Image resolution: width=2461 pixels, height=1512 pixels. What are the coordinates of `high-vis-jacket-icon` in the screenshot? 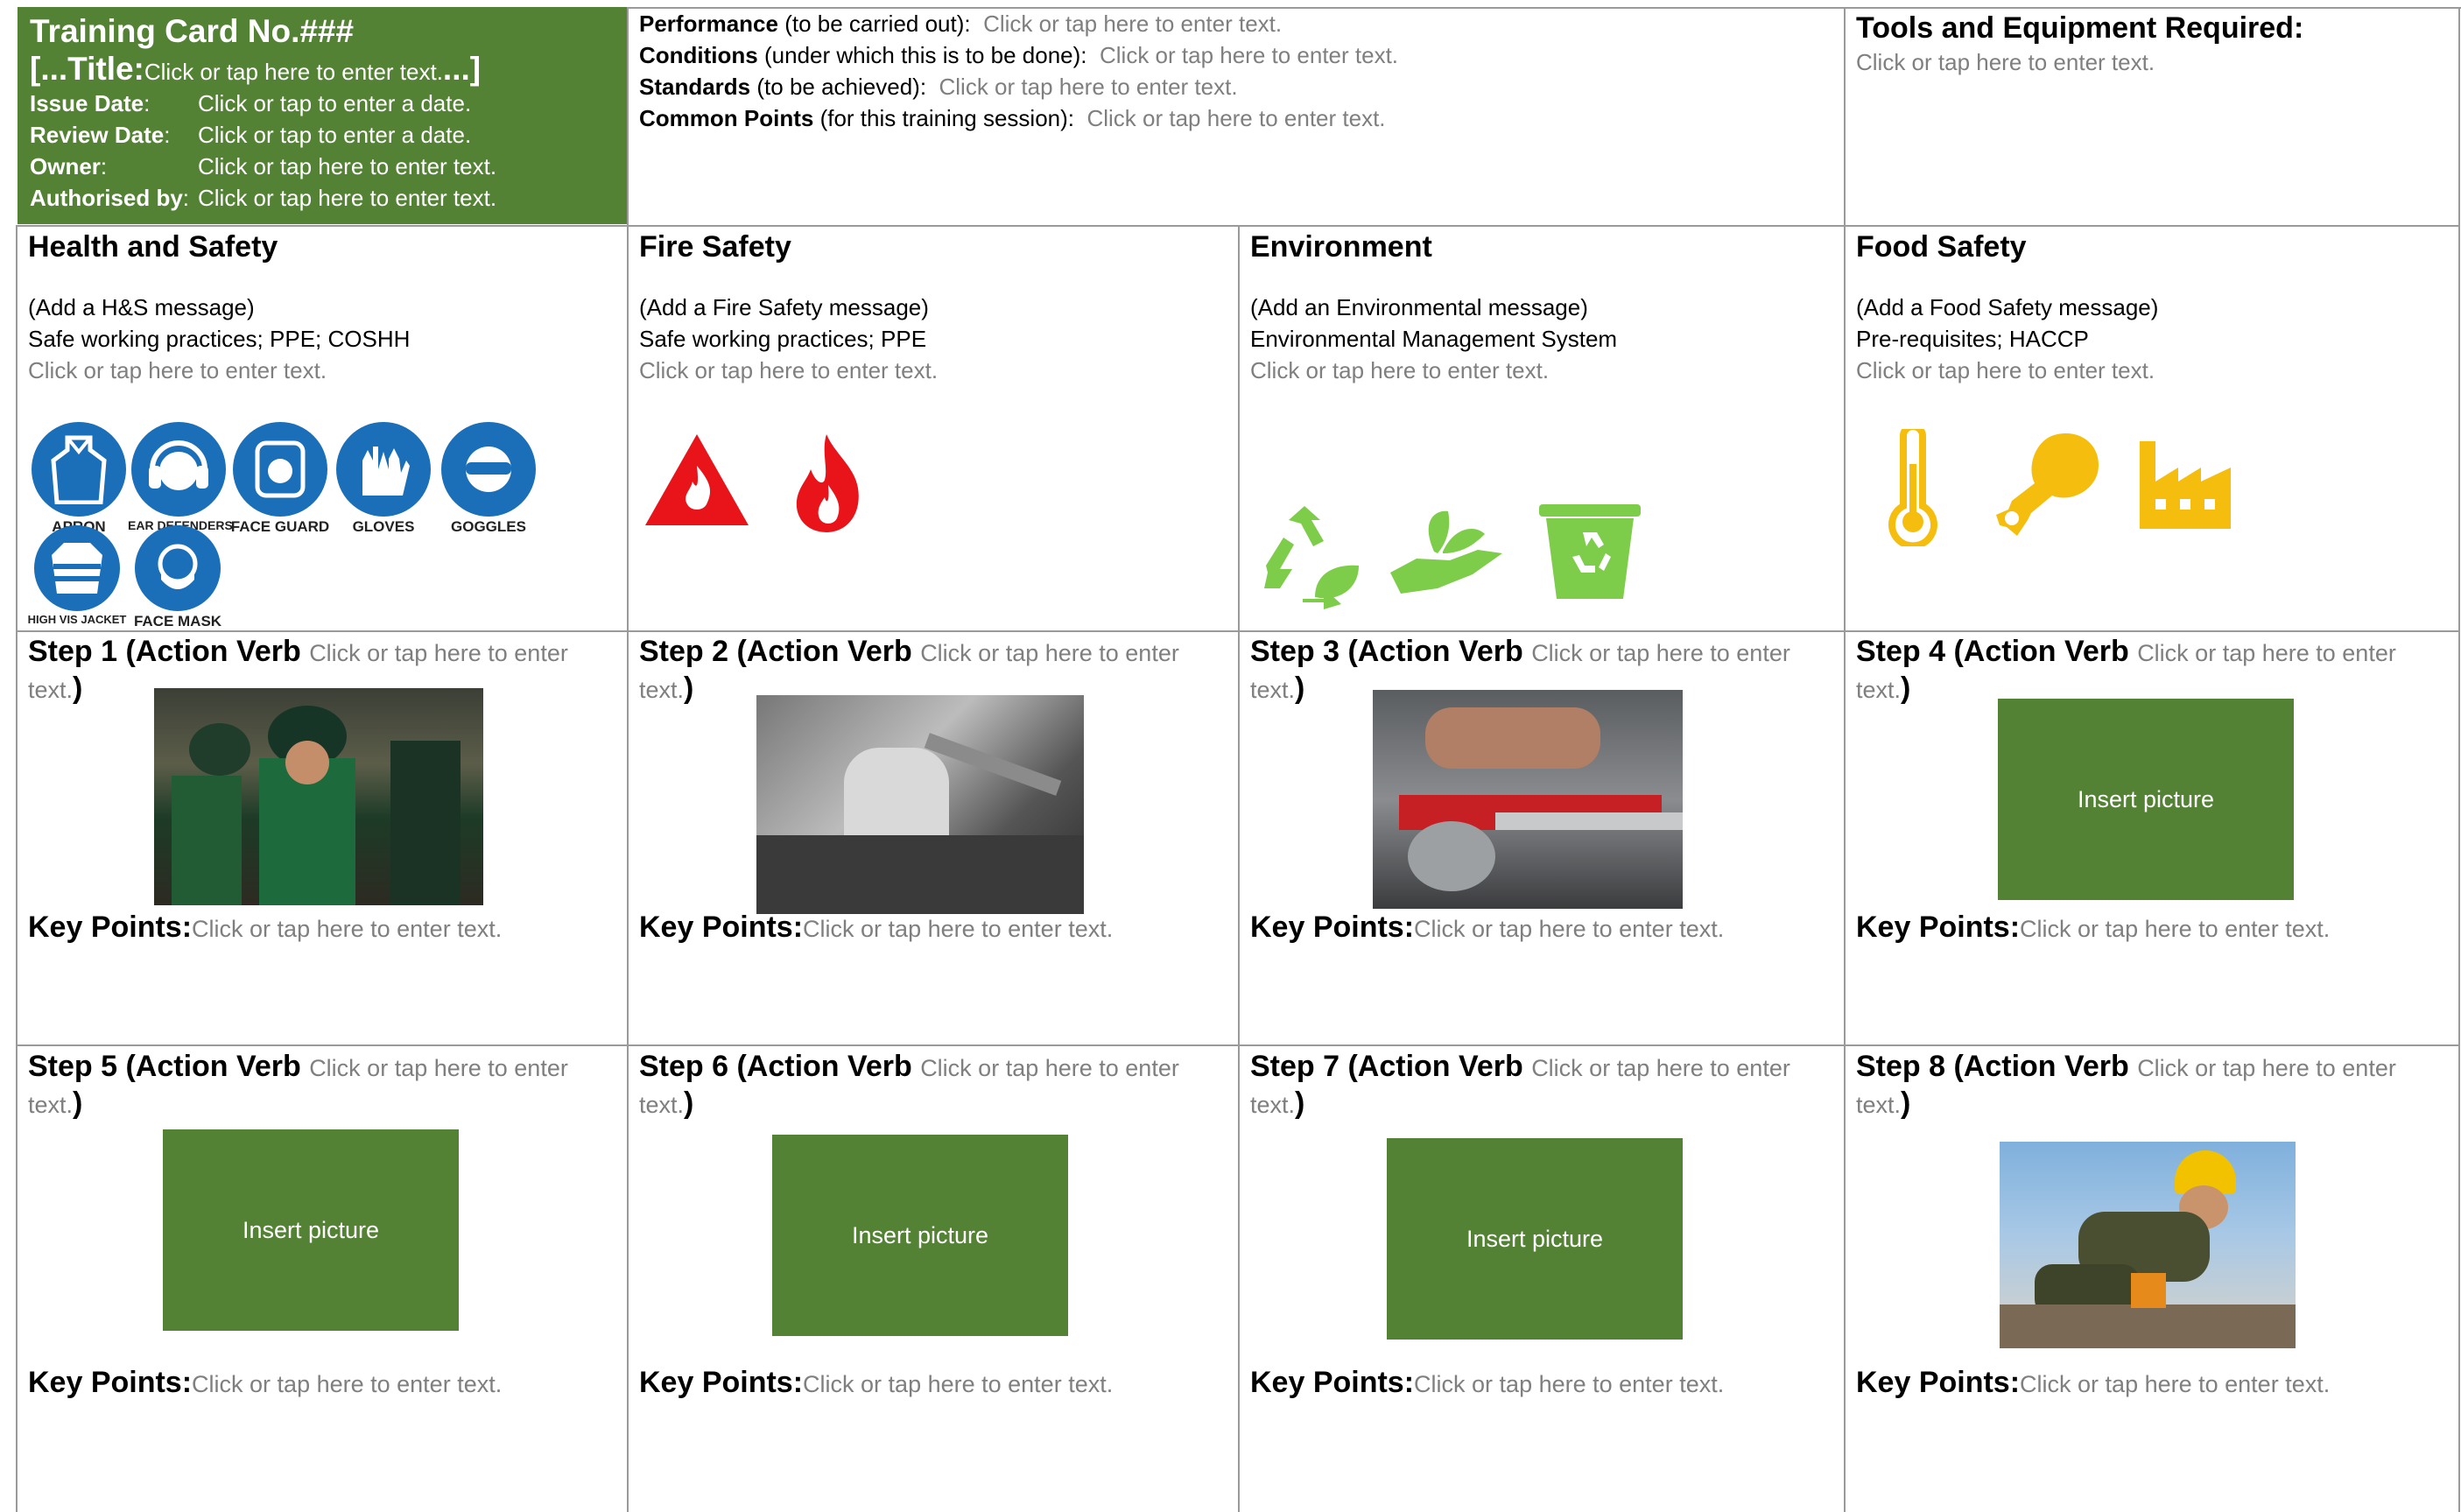 It's located at (77, 568).